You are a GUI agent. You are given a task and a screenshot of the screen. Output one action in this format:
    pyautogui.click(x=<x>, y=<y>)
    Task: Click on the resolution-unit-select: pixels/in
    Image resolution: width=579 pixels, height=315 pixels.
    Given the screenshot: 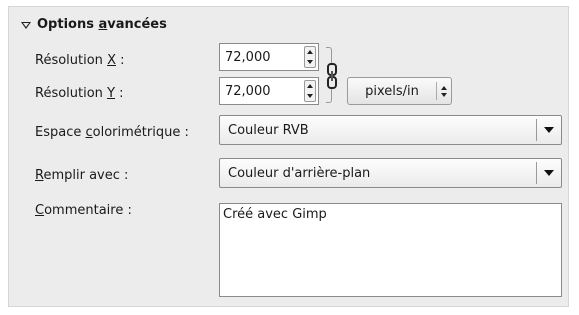 What is the action you would take?
    pyautogui.click(x=399, y=91)
    